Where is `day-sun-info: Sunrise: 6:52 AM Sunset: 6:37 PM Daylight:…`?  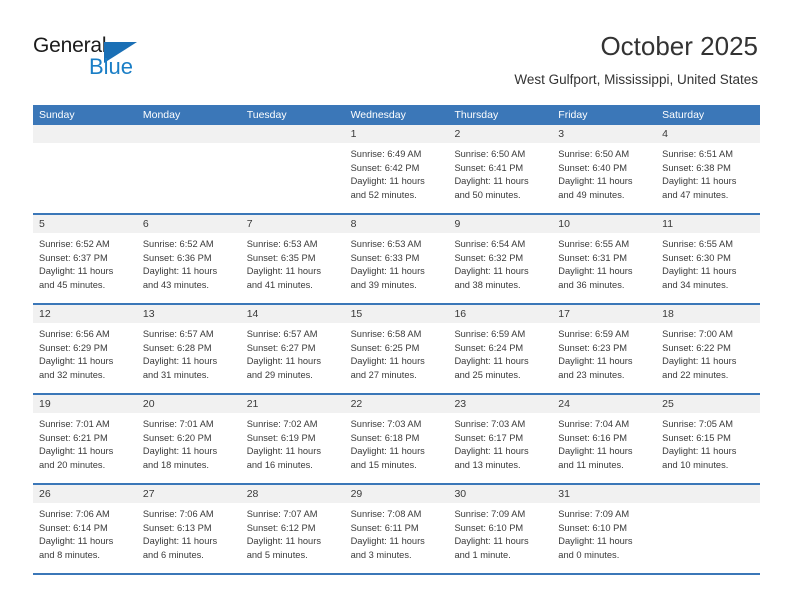 day-sun-info: Sunrise: 6:52 AM Sunset: 6:37 PM Daylight:… is located at coordinates (85, 262).